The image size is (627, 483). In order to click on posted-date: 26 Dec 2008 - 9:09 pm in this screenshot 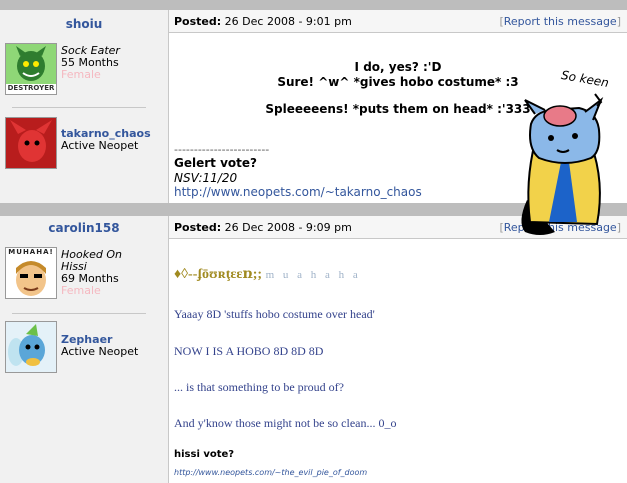, I will do `click(288, 227)`.